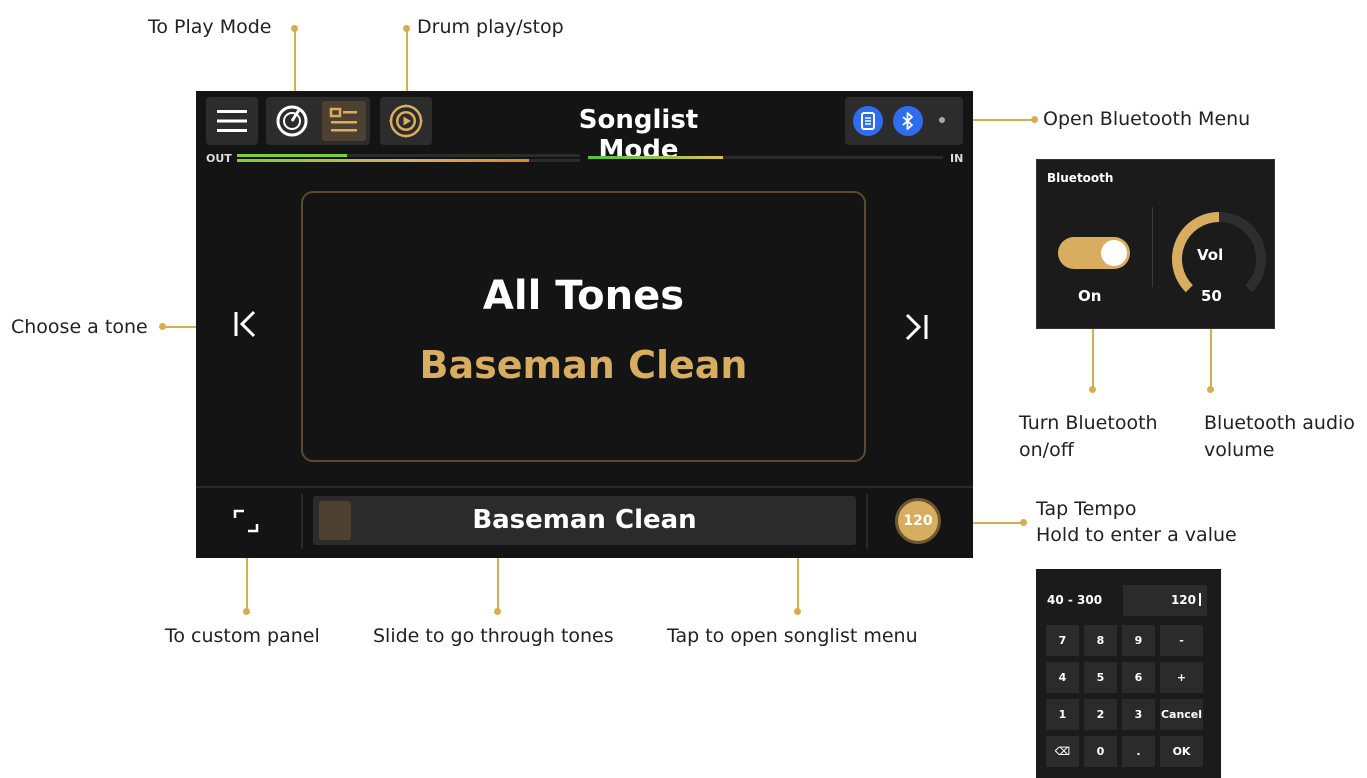 The height and width of the screenshot is (778, 1367). I want to click on corner-bracket-icon, so click(246, 521).